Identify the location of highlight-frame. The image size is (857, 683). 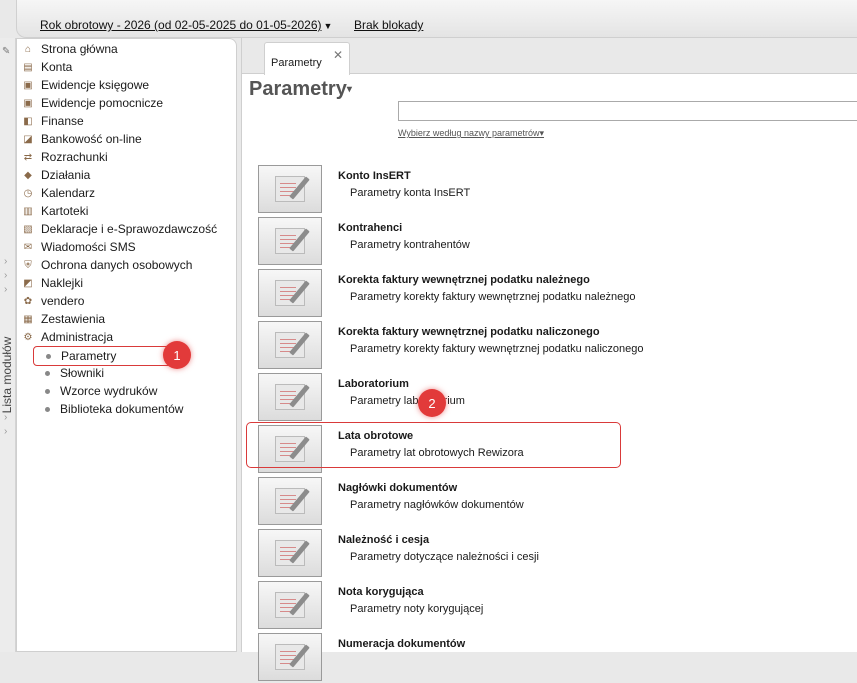
(433, 445).